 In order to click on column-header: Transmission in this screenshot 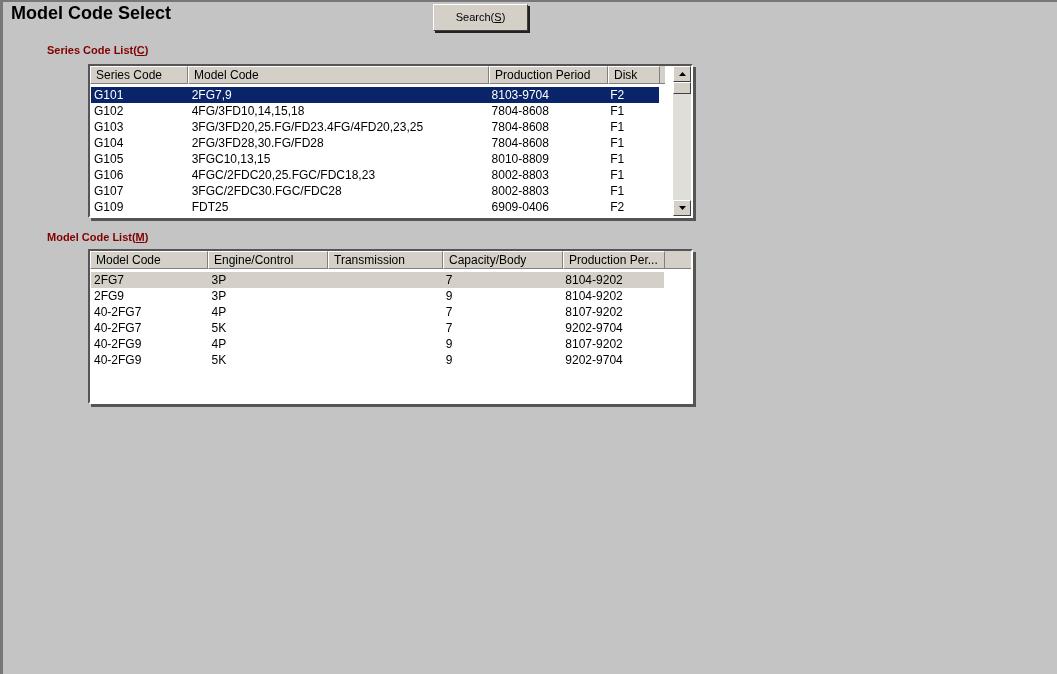, I will do `click(385, 260)`.